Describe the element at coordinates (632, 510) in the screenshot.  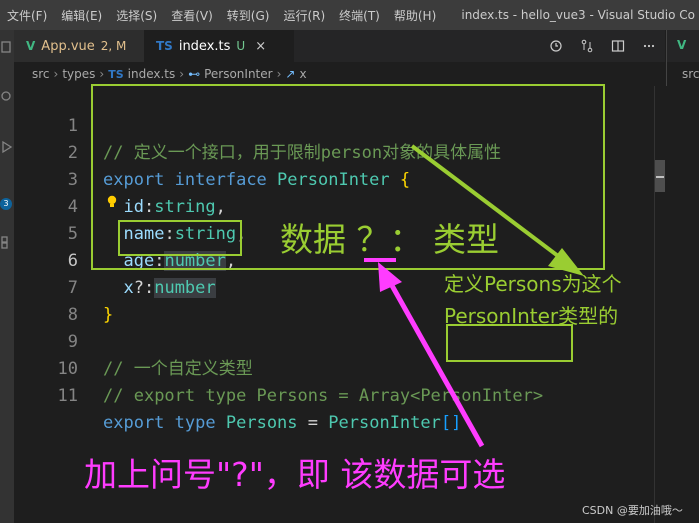
I see `watermark: CSDN @要加油哦～` at that location.